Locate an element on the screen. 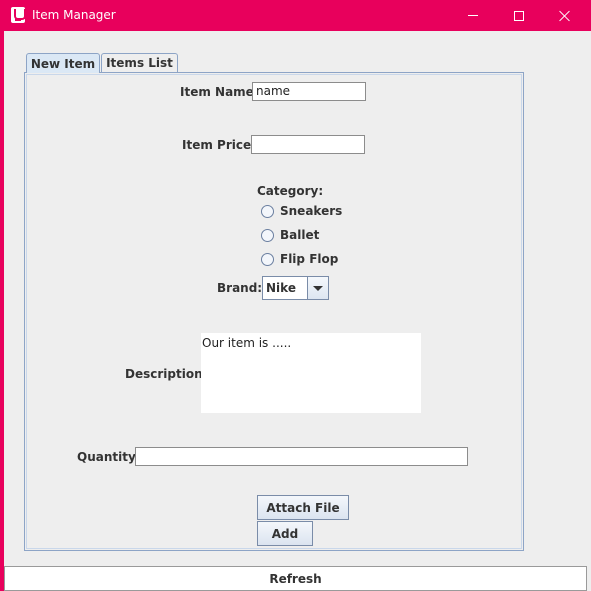  background-window-edge is located at coordinates (589, 311).